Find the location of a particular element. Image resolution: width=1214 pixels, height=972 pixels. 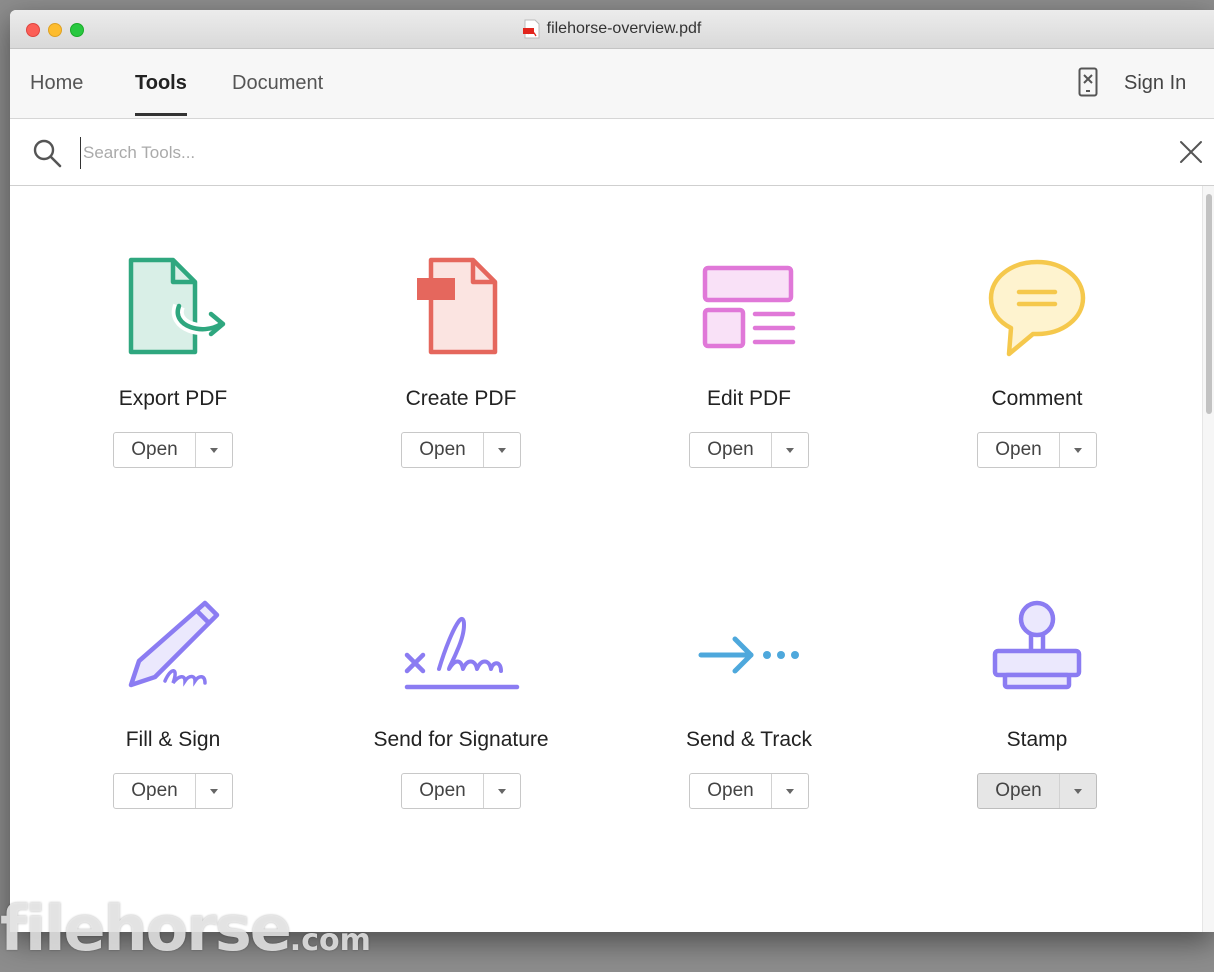

scrollbar-thumb is located at coordinates (1209, 304).